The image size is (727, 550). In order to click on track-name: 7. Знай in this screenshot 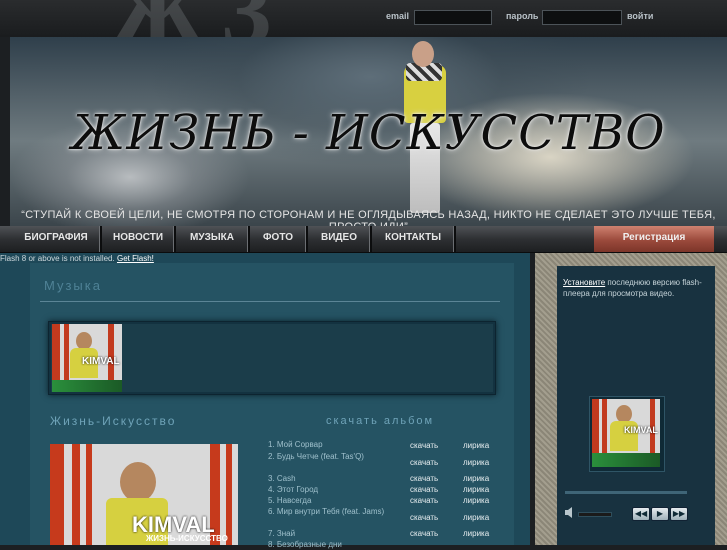, I will do `click(282, 533)`.